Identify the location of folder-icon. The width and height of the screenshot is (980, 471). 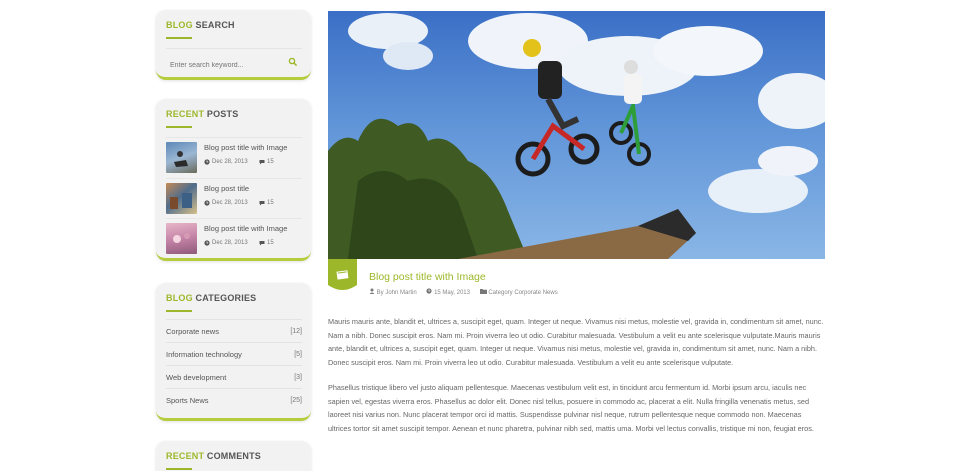
(483, 291).